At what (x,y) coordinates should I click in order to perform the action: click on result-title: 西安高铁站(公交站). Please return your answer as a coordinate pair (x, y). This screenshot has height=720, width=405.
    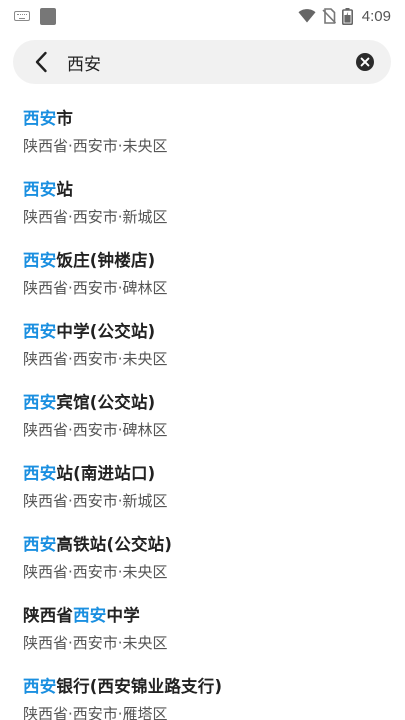
    Looking at the image, I should click on (97, 545).